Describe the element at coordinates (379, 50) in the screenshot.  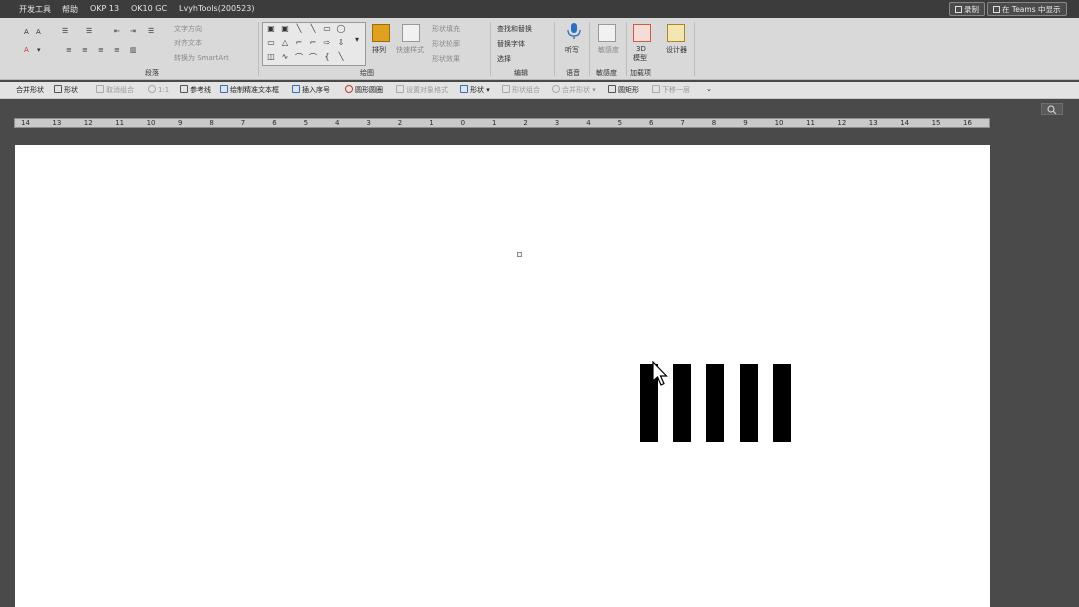
I see `arrange-button: 排列` at that location.